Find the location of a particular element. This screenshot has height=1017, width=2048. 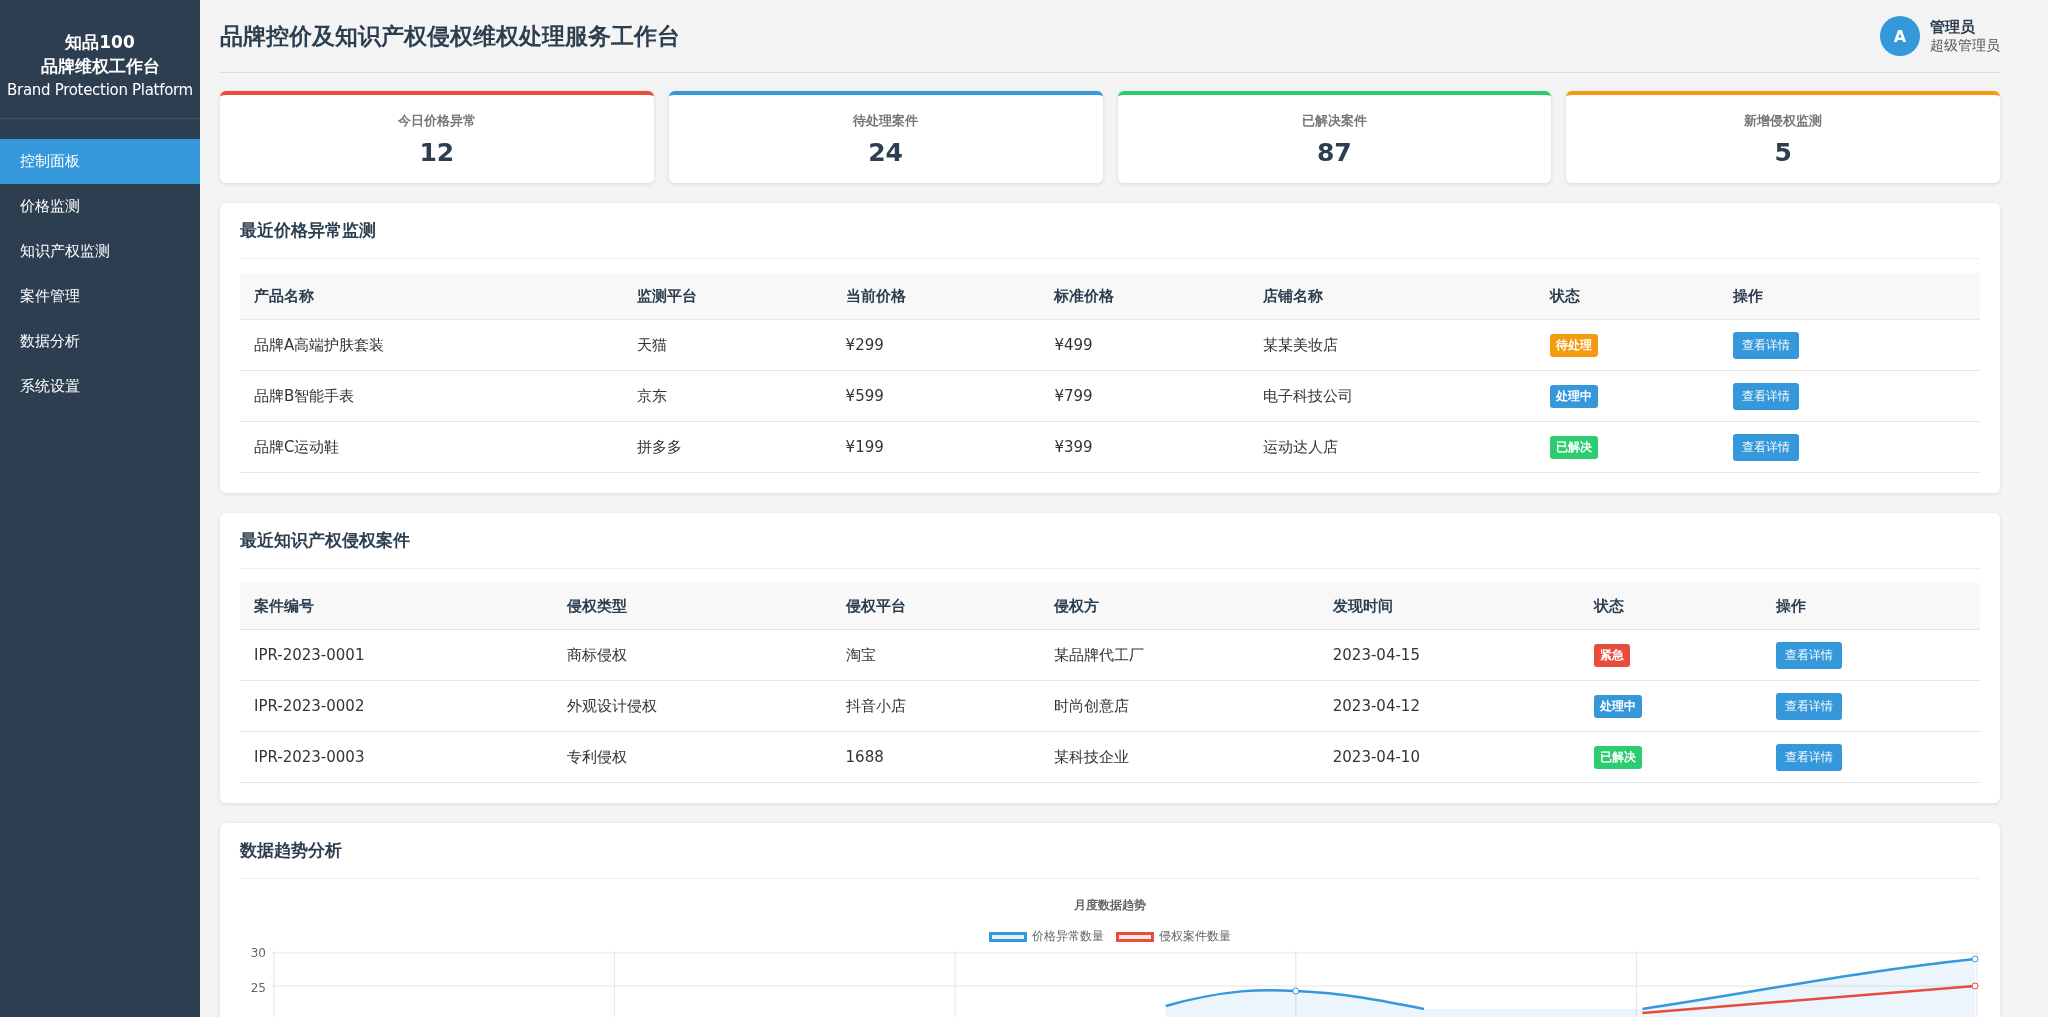

column-header: 发现时间 is located at coordinates (1449, 606).